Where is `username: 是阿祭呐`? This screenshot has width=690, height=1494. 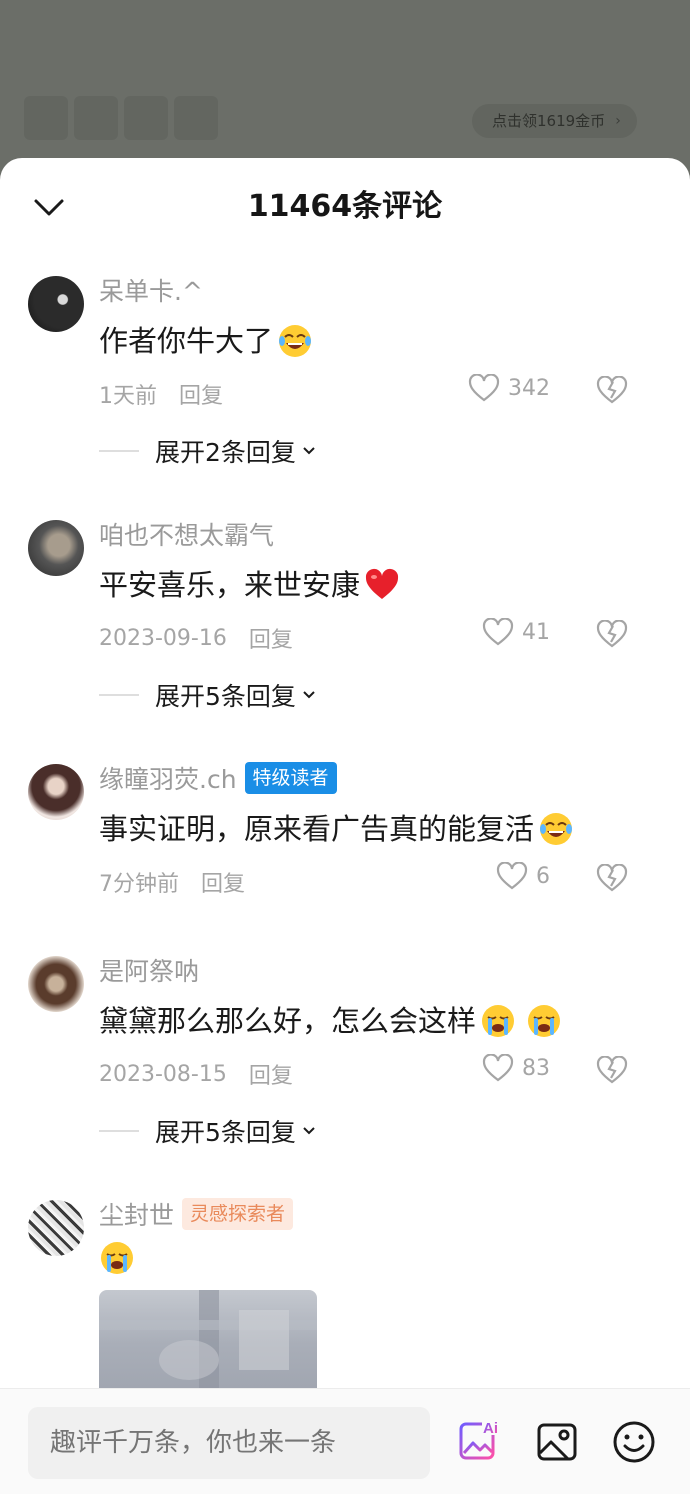 username: 是阿祭呐 is located at coordinates (149, 970).